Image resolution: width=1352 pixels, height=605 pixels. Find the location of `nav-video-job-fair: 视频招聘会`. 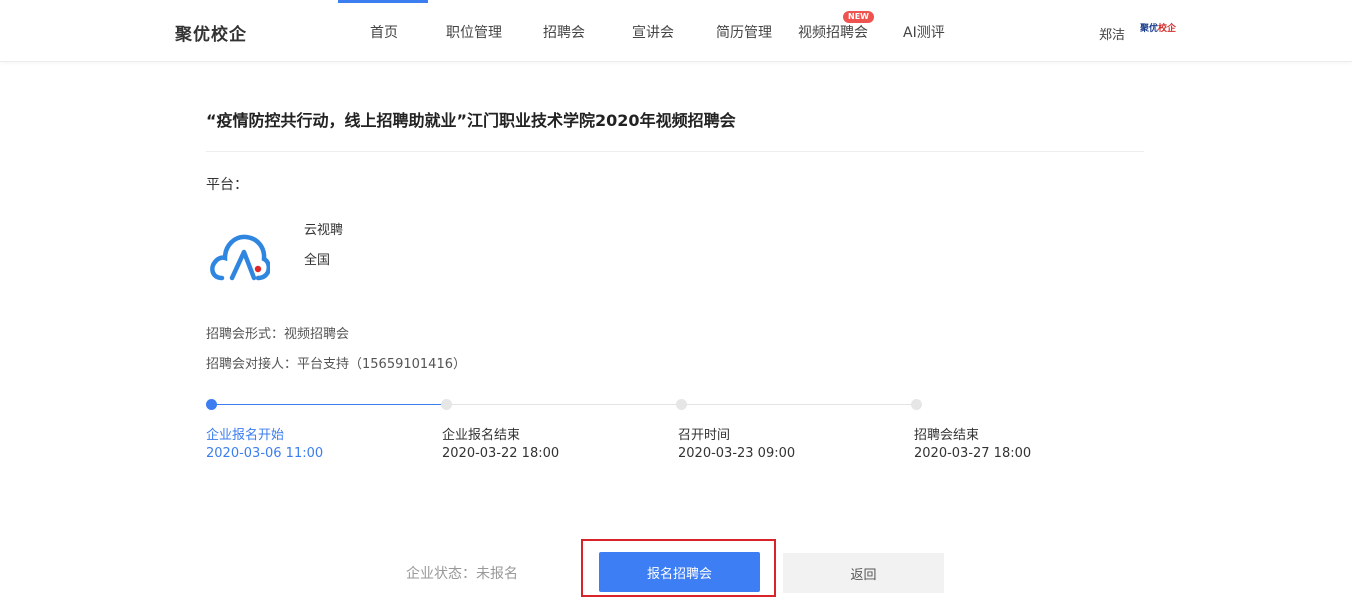

nav-video-job-fair: 视频招聘会 is located at coordinates (833, 32).